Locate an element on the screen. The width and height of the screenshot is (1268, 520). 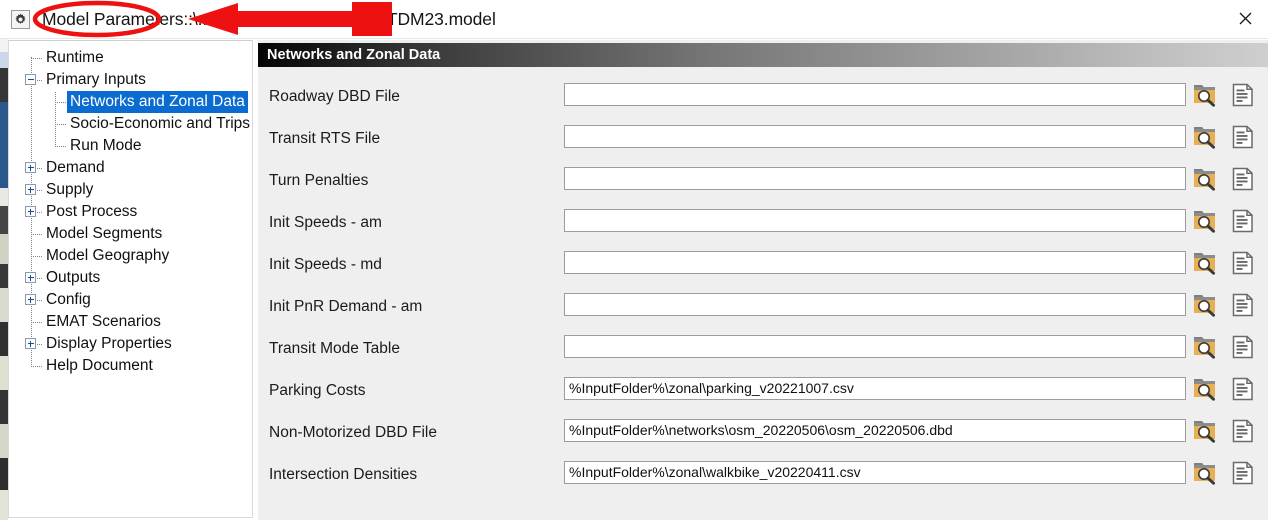
sidebar-item-model-segments: Model Segments is located at coordinates (130, 234).